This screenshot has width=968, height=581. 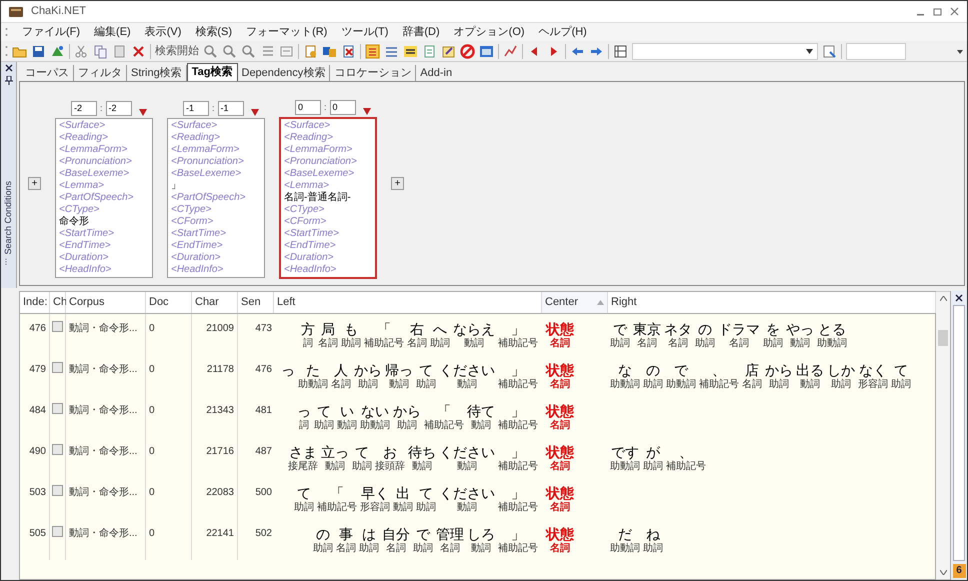 I want to click on x-document-icon, so click(x=348, y=51).